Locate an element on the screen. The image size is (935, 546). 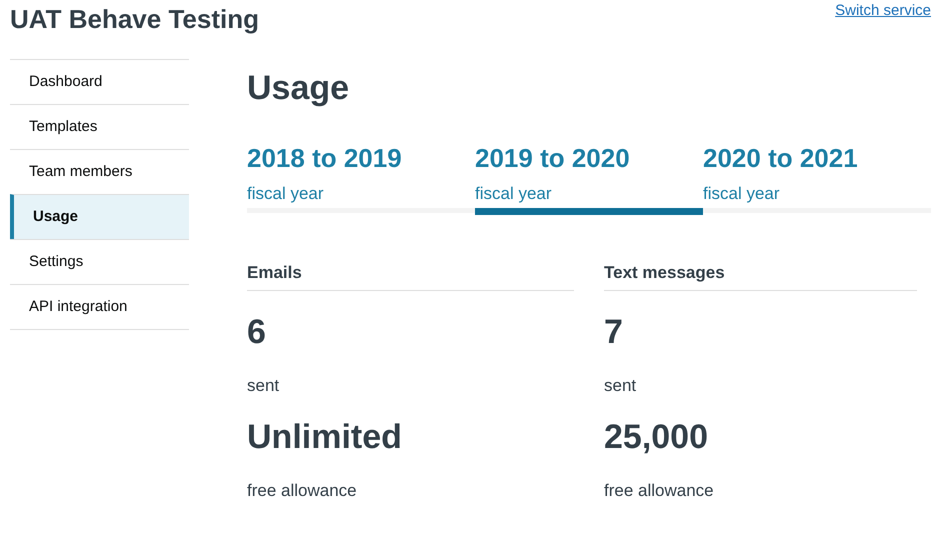
year-tab: 2018 to 2019 fiscal year is located at coordinates (361, 173).